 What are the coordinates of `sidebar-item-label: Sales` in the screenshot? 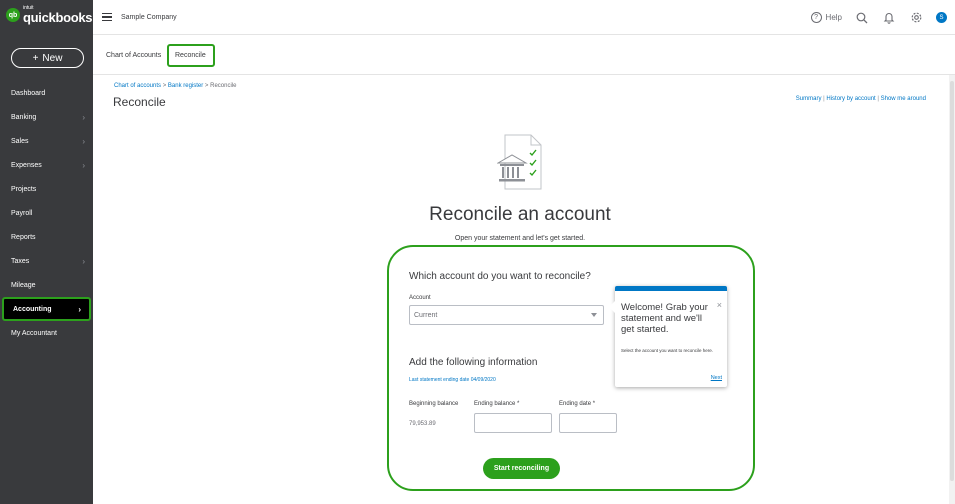 It's located at (20, 141).